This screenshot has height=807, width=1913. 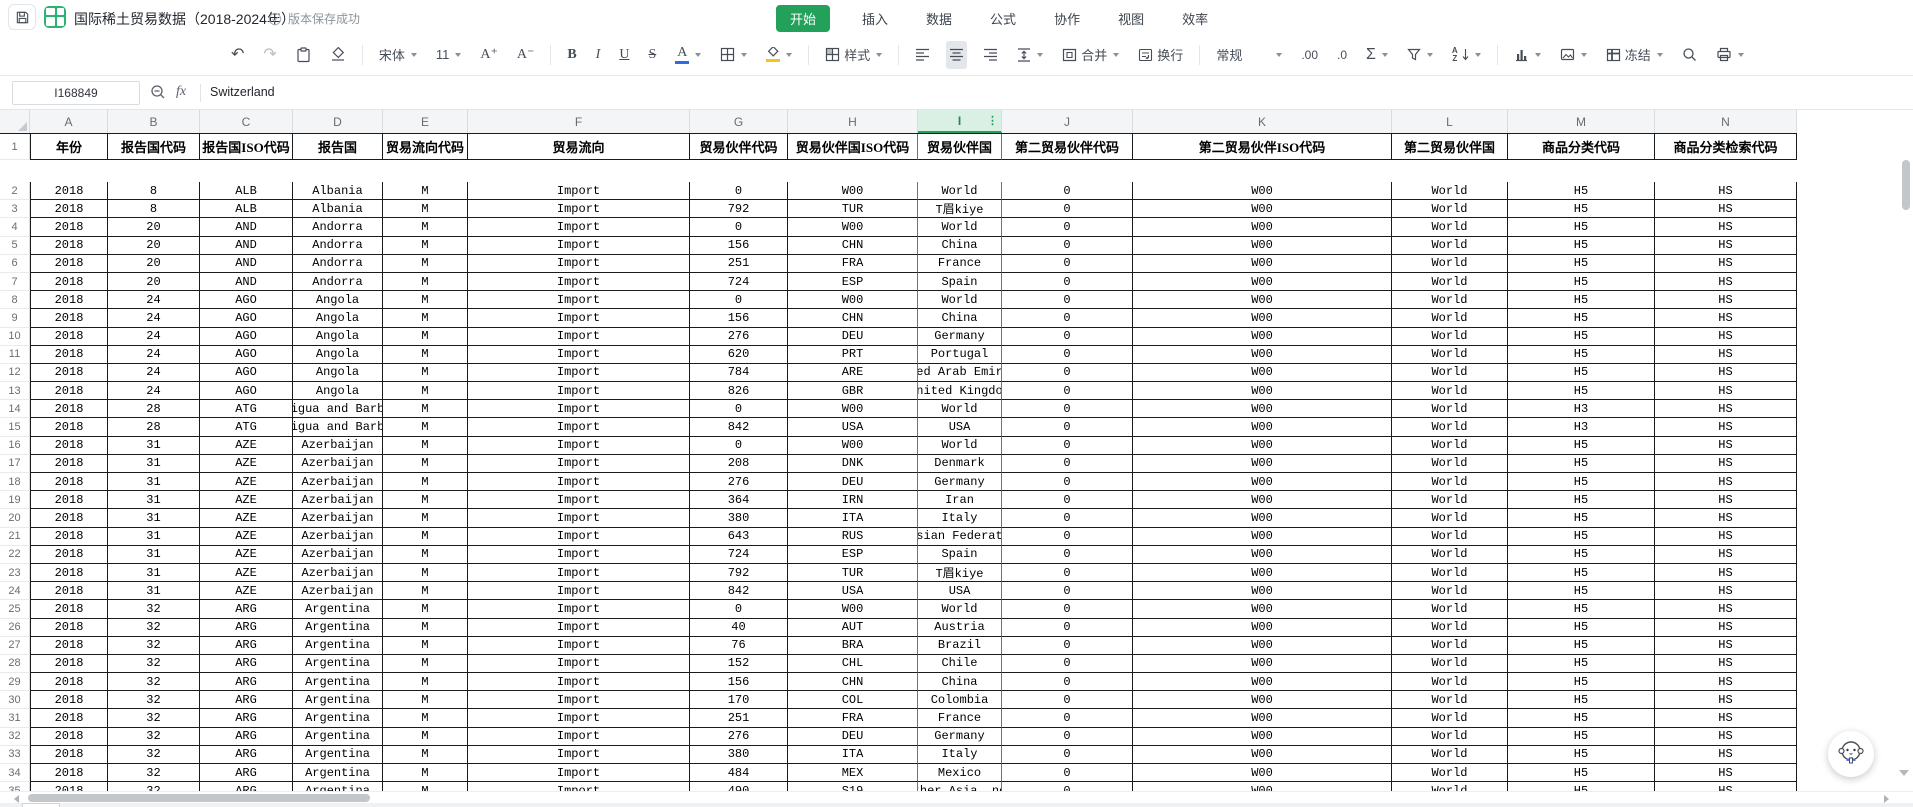 What do you see at coordinates (960, 609) in the screenshot?
I see `cell-I25: World` at bounding box center [960, 609].